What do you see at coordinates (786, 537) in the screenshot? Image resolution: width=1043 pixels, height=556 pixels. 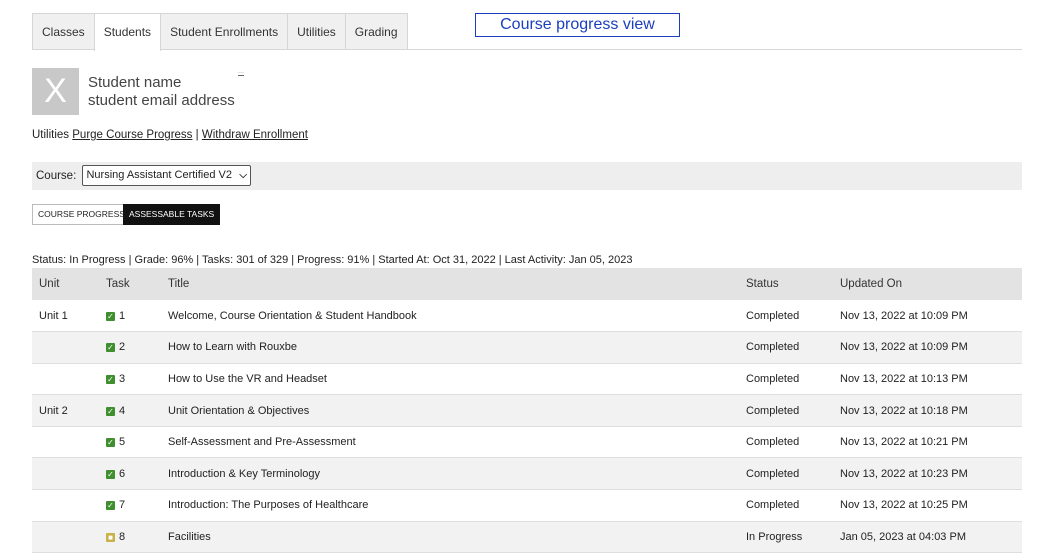 I see `cell-status: In Progress` at bounding box center [786, 537].